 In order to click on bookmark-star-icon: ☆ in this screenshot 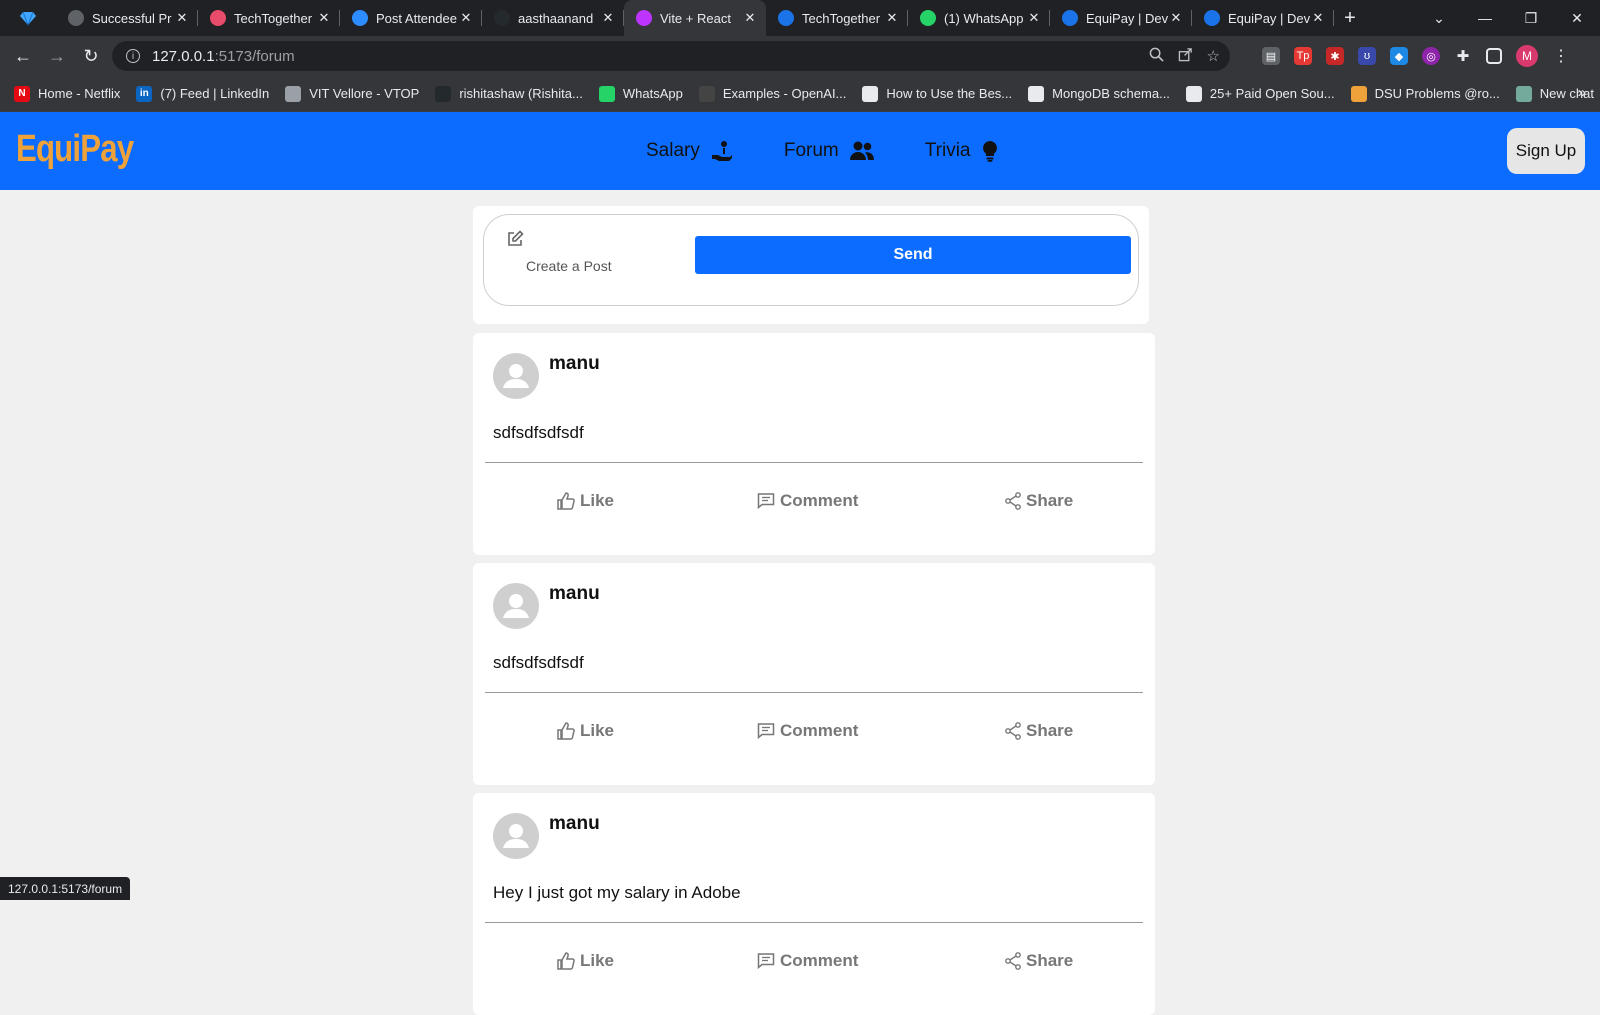, I will do `click(1213, 56)`.